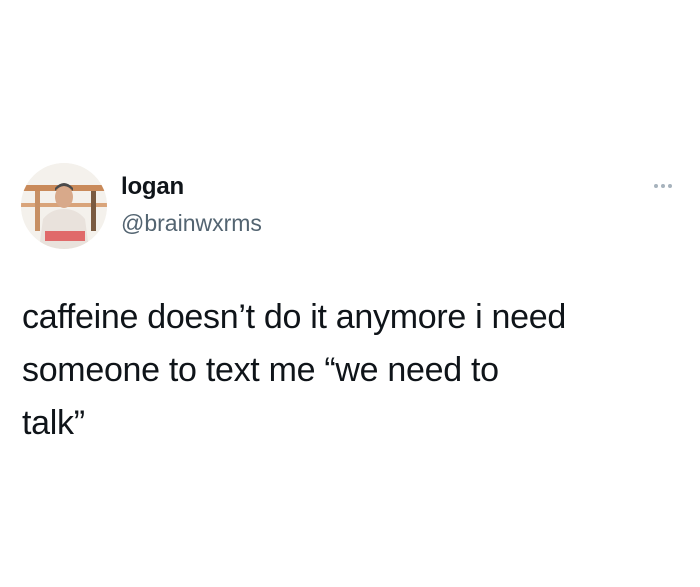  I want to click on avatar-photo, so click(64, 206).